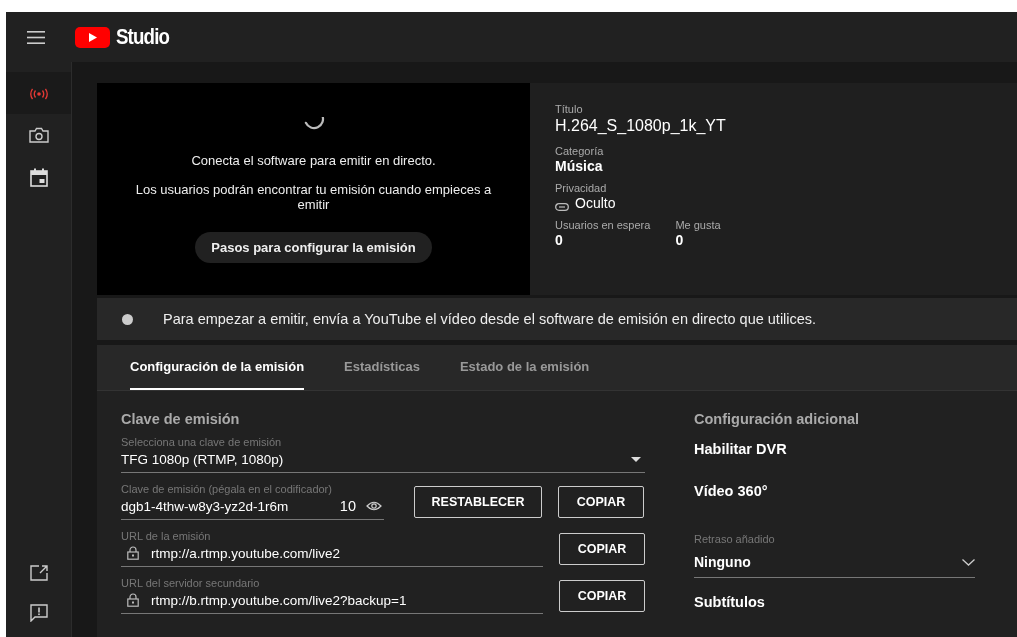 This screenshot has width=1017, height=637. What do you see at coordinates (490, 319) in the screenshot?
I see `status-message: Para empezar a emitir, envía a YouTube el vídeo desde el software de emisión en directo que utilices.` at bounding box center [490, 319].